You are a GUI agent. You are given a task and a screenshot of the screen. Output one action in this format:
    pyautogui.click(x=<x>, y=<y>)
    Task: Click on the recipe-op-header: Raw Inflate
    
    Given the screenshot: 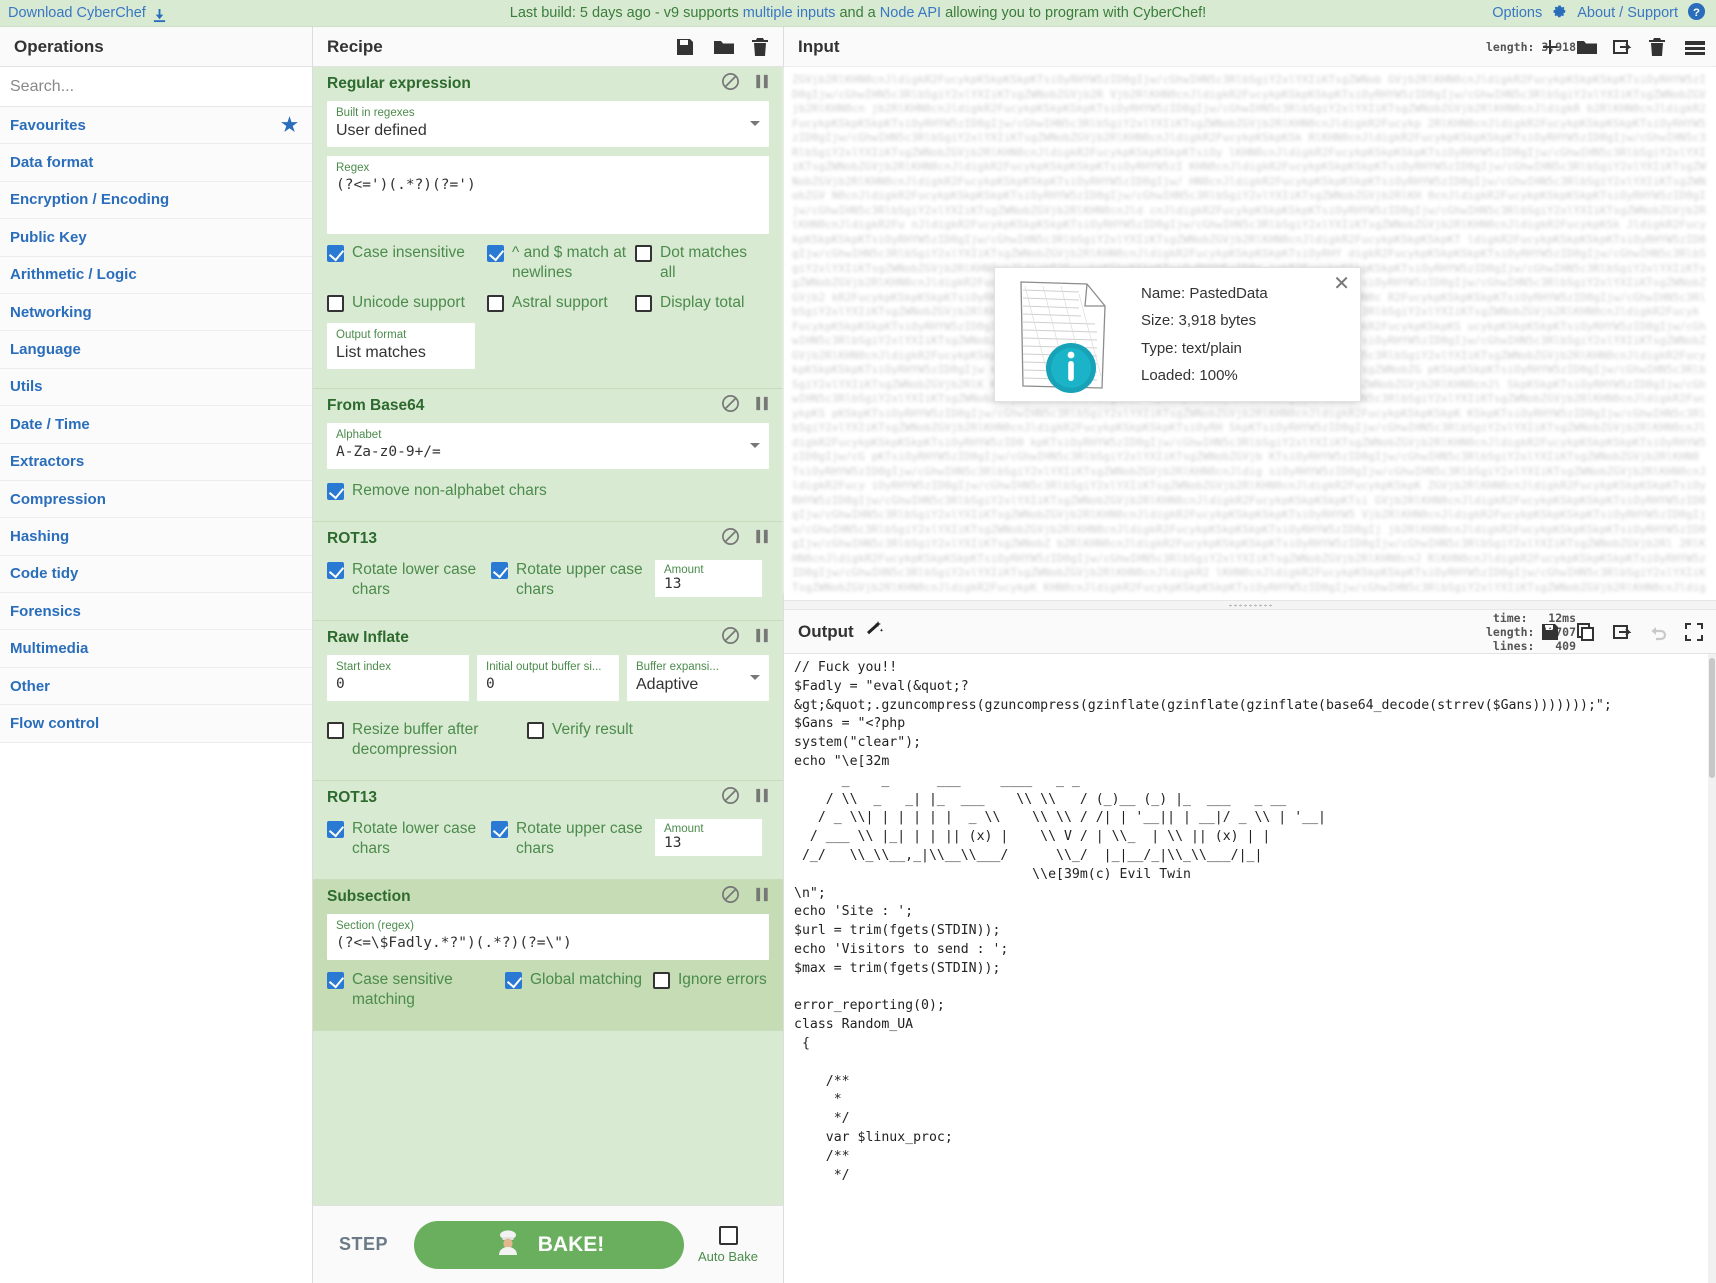 What is the action you would take?
    pyautogui.click(x=548, y=638)
    